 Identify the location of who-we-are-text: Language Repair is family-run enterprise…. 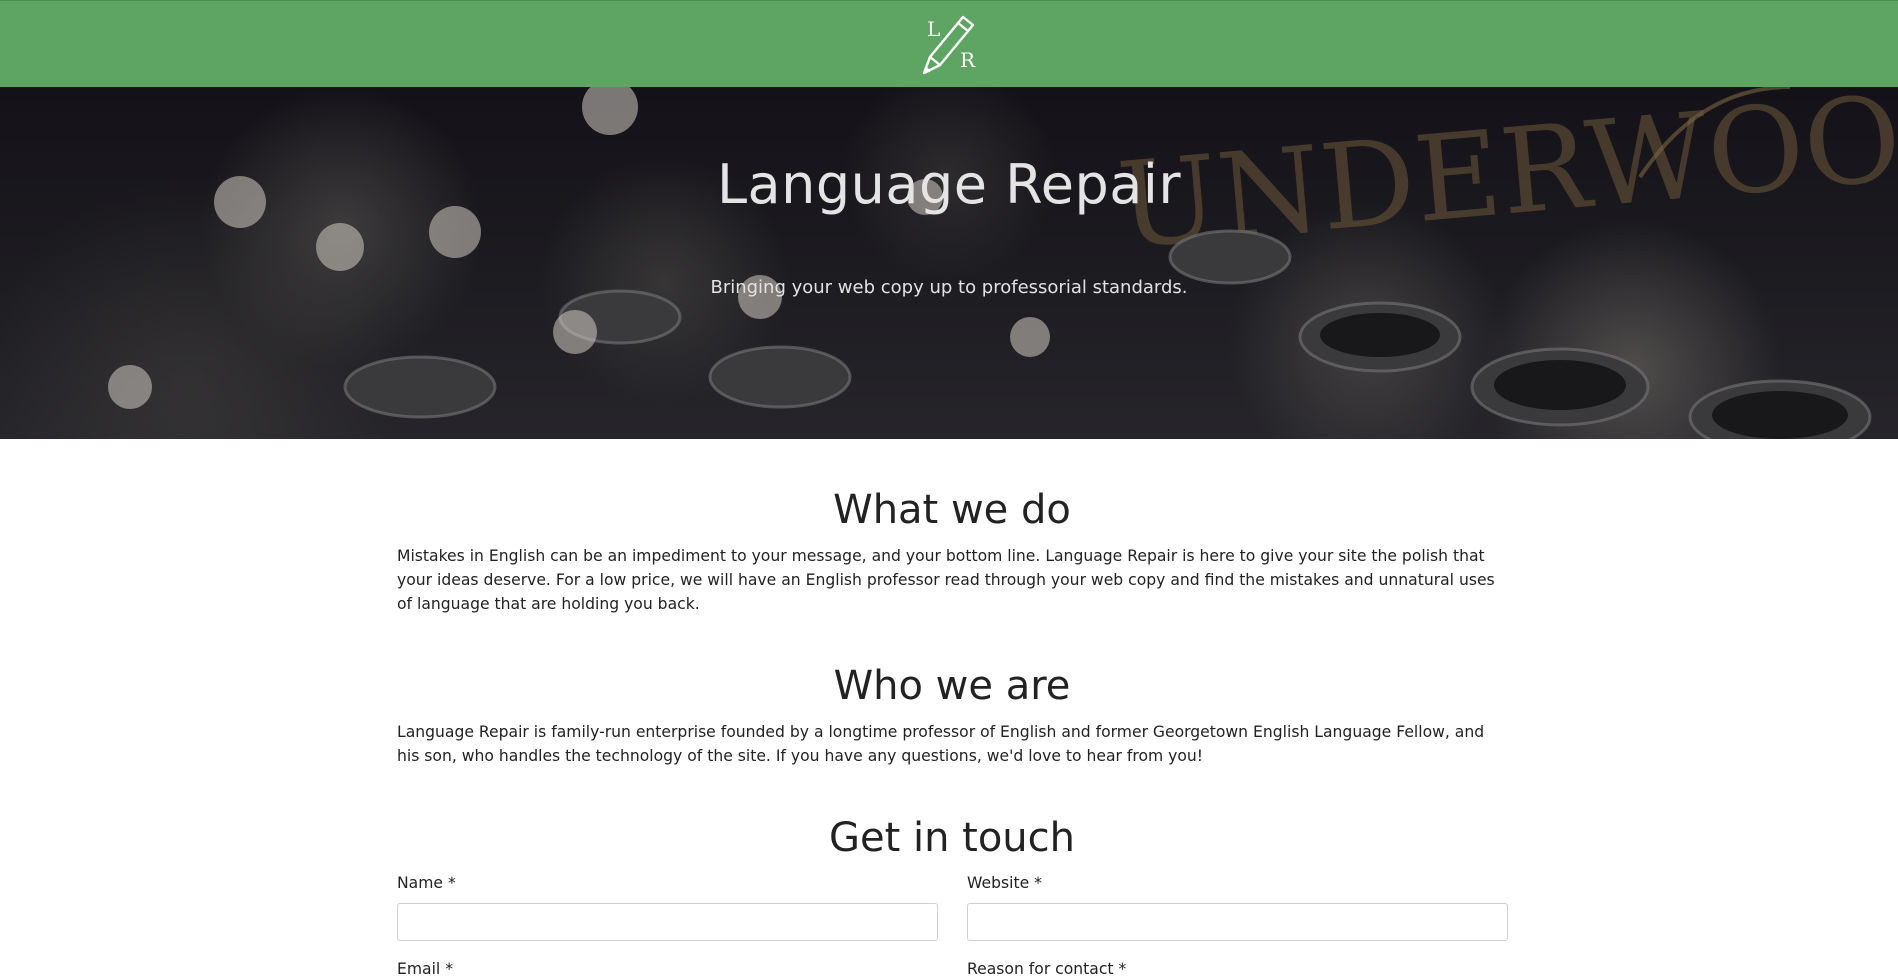
(941, 744).